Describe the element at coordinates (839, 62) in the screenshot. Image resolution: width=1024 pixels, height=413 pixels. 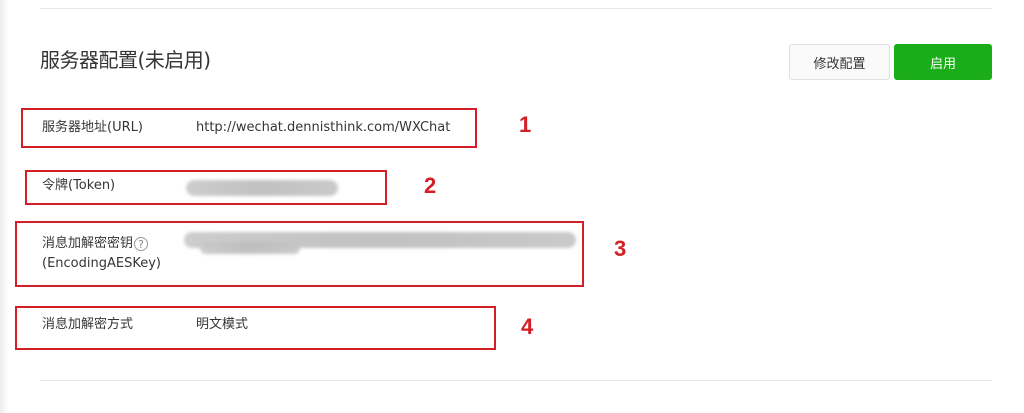
I see `modify-config-button: 修改配置` at that location.